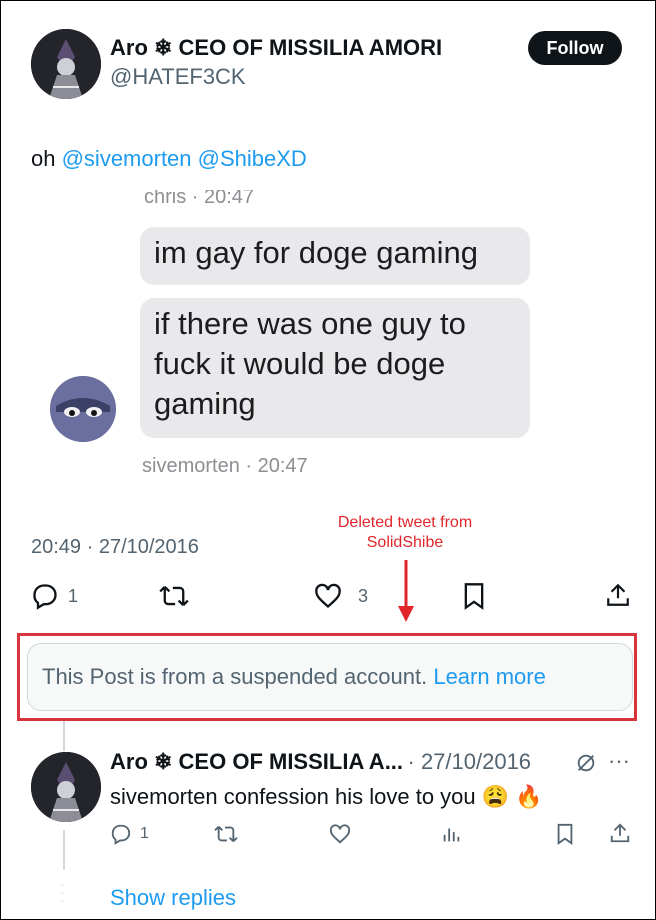 The image size is (656, 920). I want to click on reply-date: · 27/10/2016, so click(470, 761).